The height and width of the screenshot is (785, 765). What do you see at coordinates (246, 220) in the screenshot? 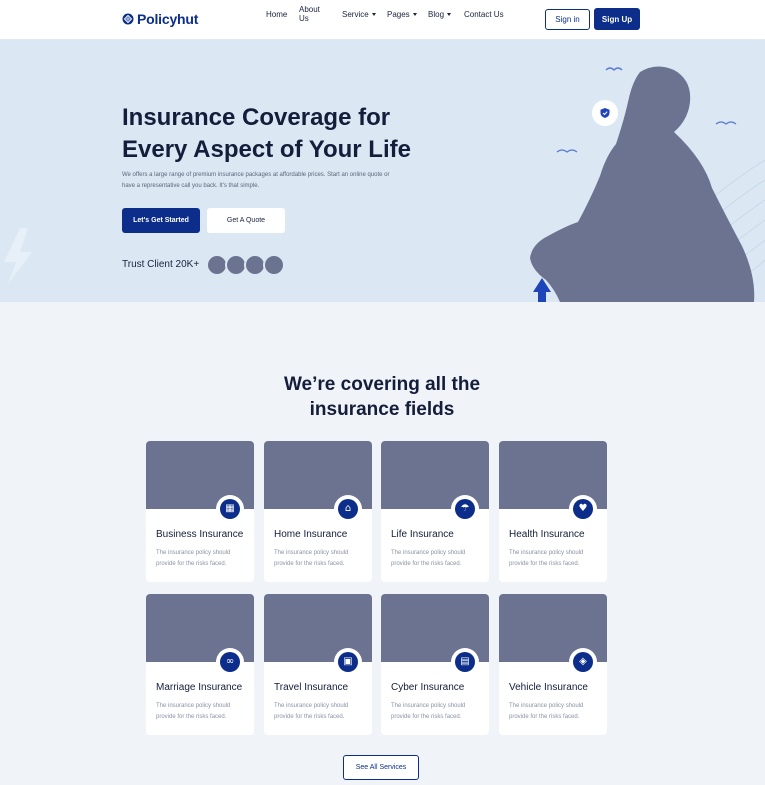
I see `get-quote-button: Get A Quote` at bounding box center [246, 220].